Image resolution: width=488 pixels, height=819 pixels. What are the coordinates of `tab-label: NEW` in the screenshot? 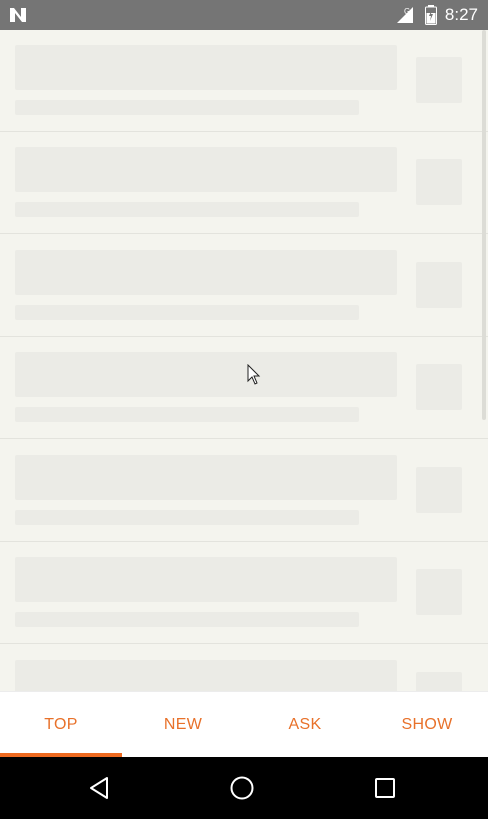 It's located at (183, 724).